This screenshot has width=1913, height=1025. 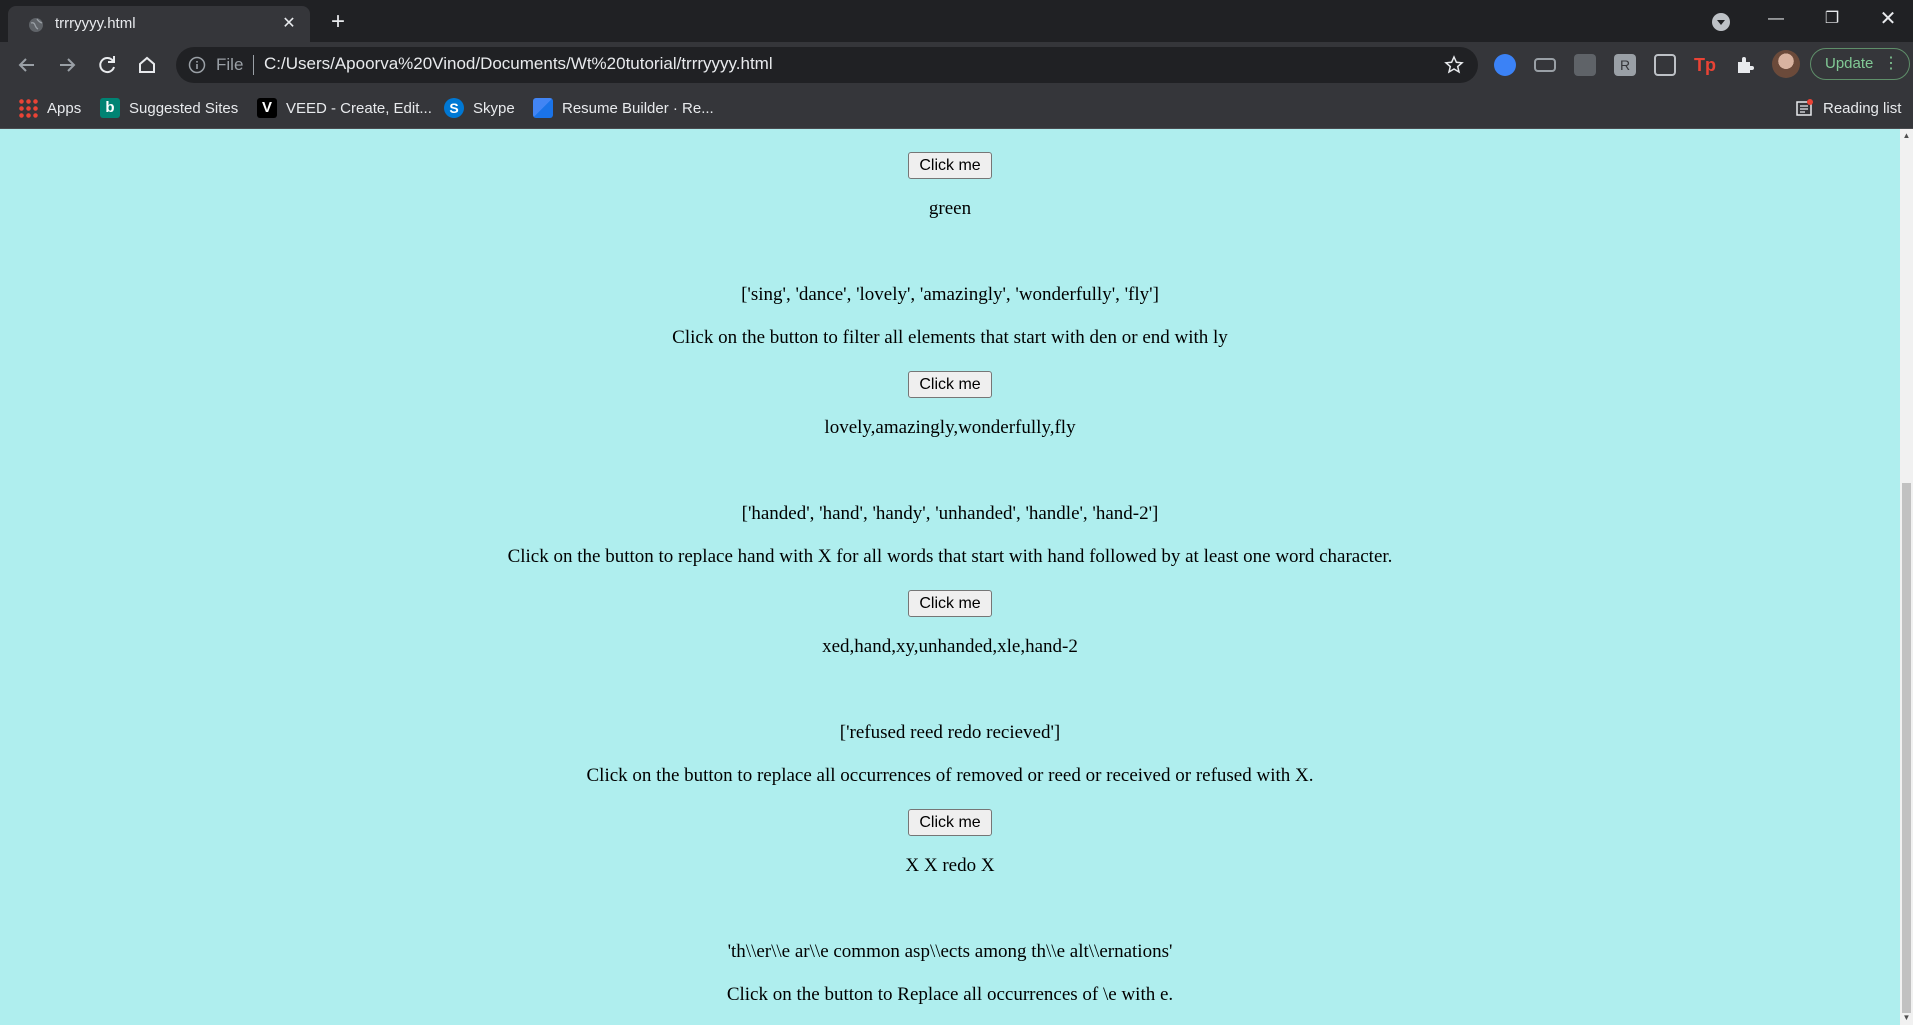 What do you see at coordinates (197, 65) in the screenshot?
I see `info-icon` at bounding box center [197, 65].